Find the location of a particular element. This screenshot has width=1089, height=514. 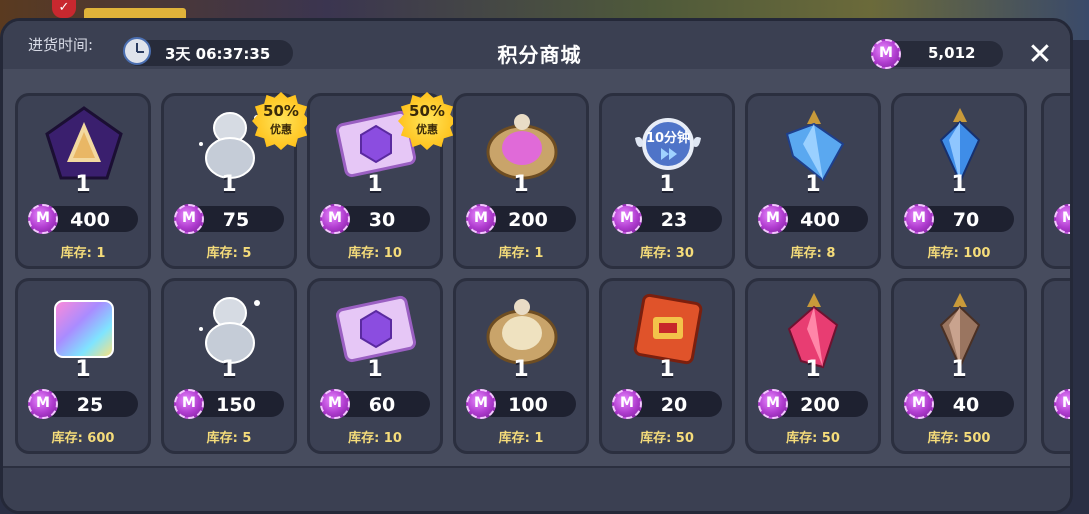

shop-item-card: 1 M 400 库存: 1 is located at coordinates (83, 181).